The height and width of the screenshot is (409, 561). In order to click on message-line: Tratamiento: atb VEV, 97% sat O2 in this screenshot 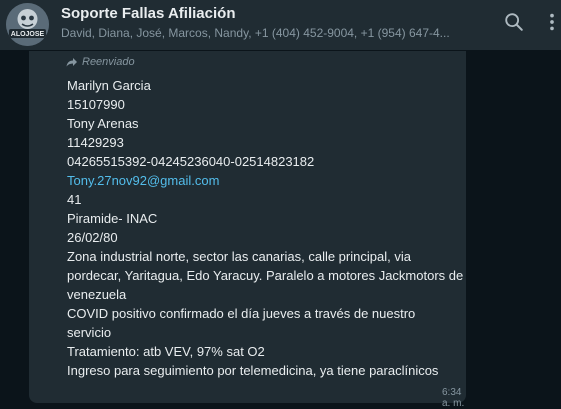, I will do `click(166, 351)`.